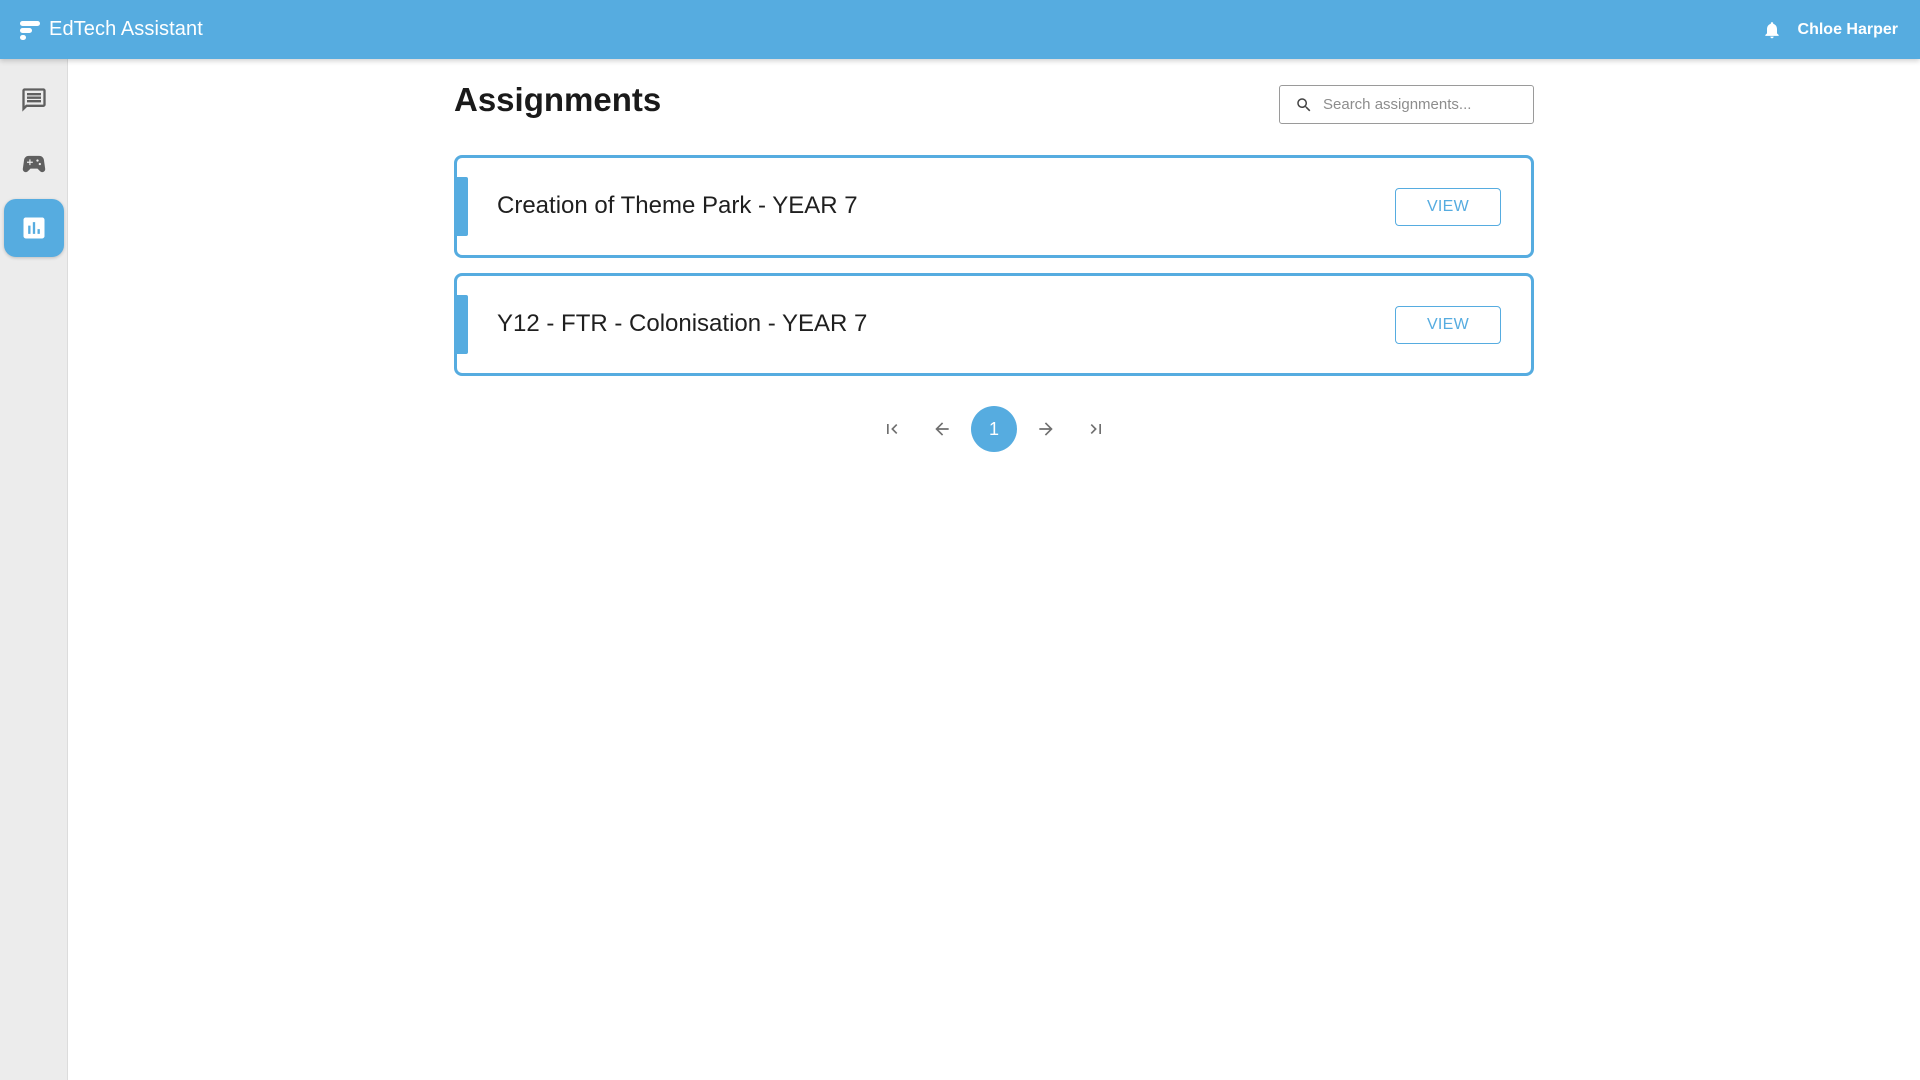 This screenshot has height=1080, width=1920. Describe the element at coordinates (994, 206) in the screenshot. I see `assignment-card: Creation of Theme Park - YEAR 7 VIEW` at that location.